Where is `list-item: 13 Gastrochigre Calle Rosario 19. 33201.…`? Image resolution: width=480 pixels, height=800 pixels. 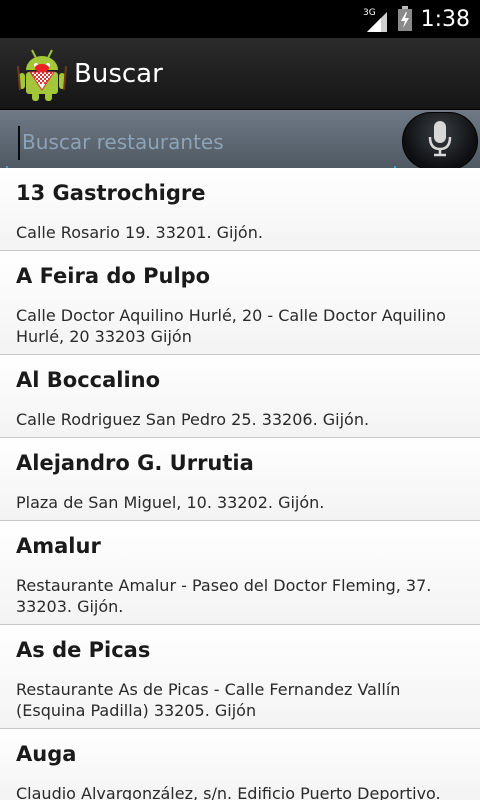 list-item: 13 Gastrochigre Calle Rosario 19. 33201.… is located at coordinates (240, 209).